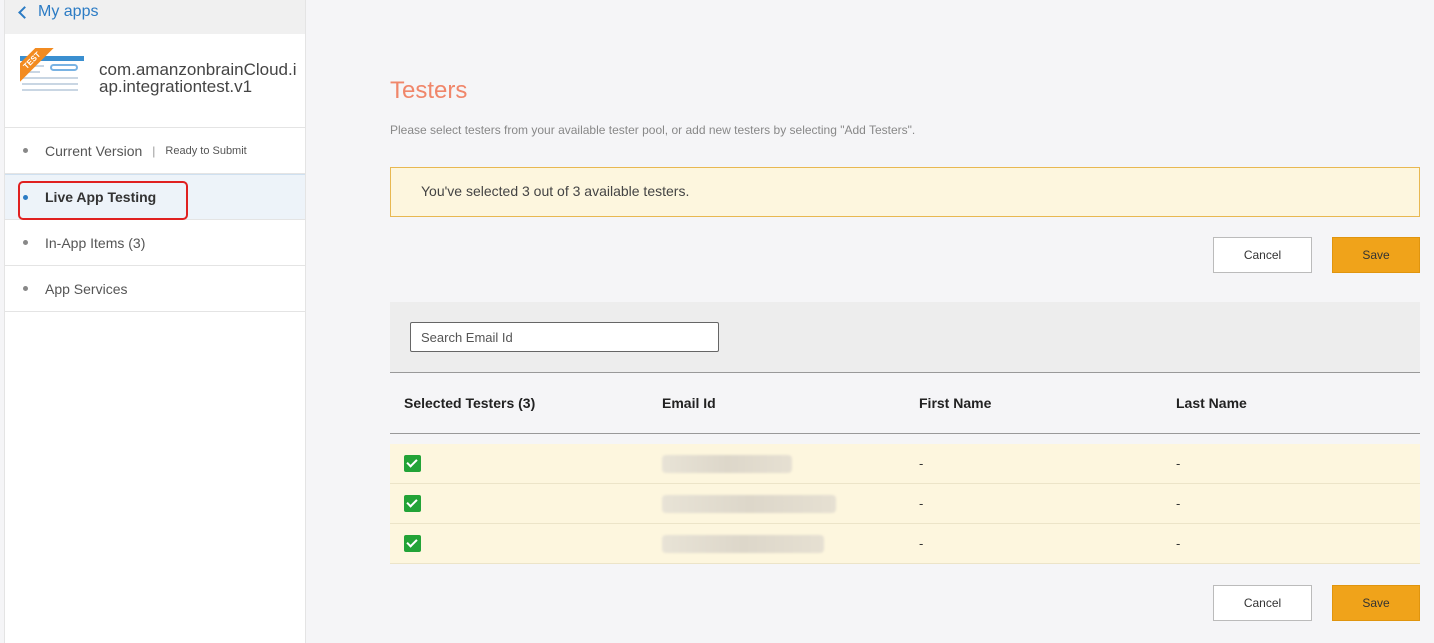 The height and width of the screenshot is (643, 1434). Describe the element at coordinates (564, 337) in the screenshot. I see `search-input` at that location.